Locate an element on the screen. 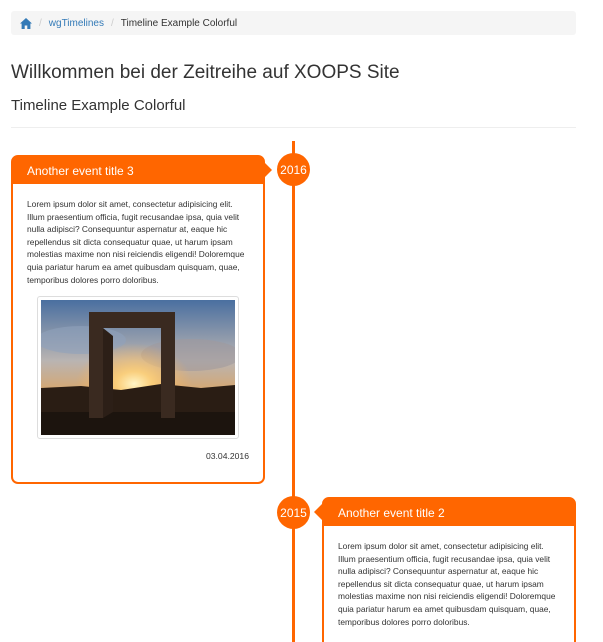 The image size is (603, 642). event-title: Another event title 2 is located at coordinates (449, 512).